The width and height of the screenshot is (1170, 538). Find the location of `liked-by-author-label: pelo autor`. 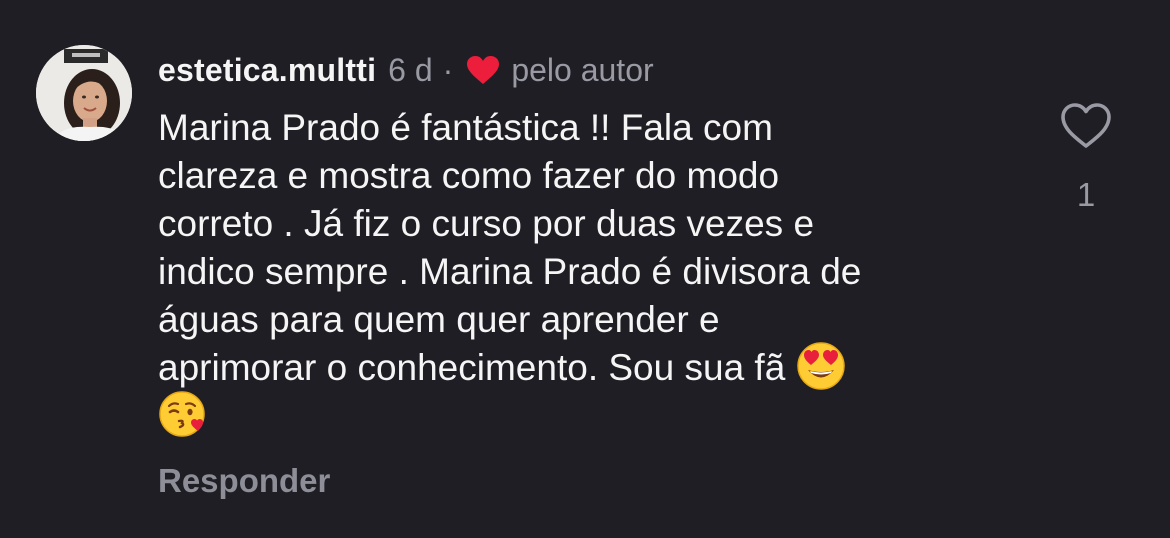

liked-by-author-label: pelo autor is located at coordinates (582, 69).